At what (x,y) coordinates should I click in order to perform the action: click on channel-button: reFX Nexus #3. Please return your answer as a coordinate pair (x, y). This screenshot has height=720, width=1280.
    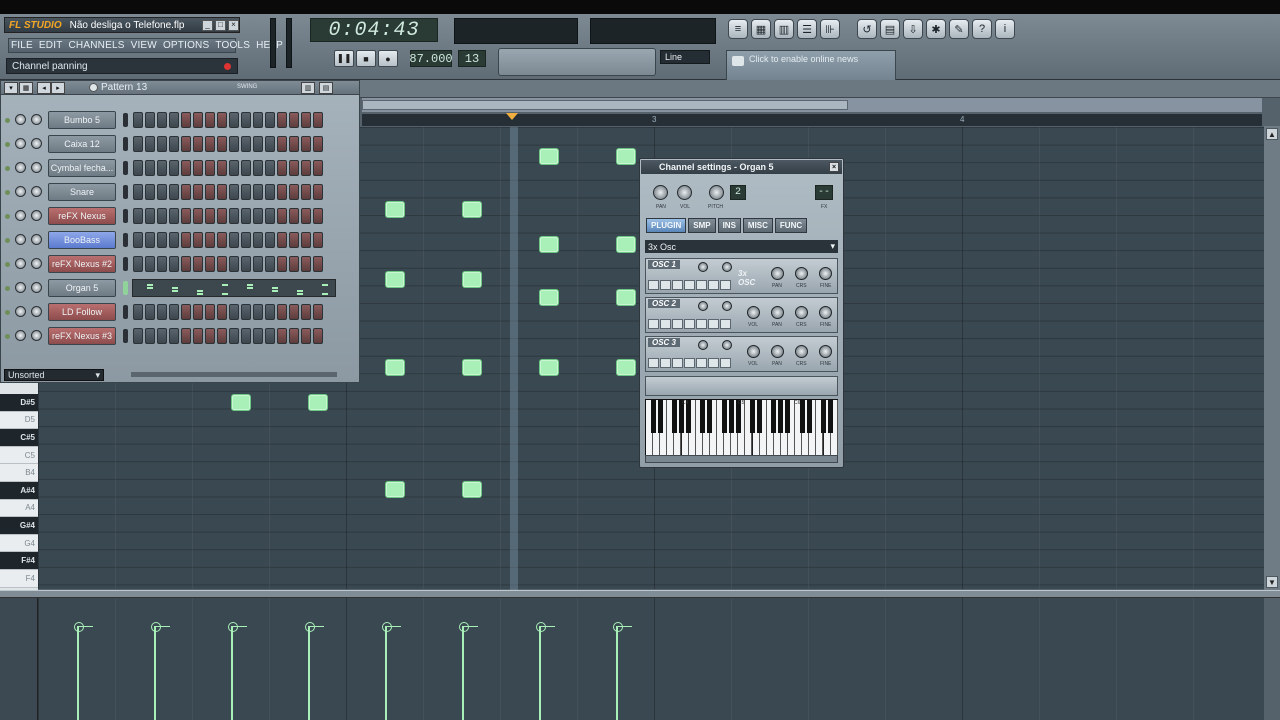
    Looking at the image, I should click on (82, 336).